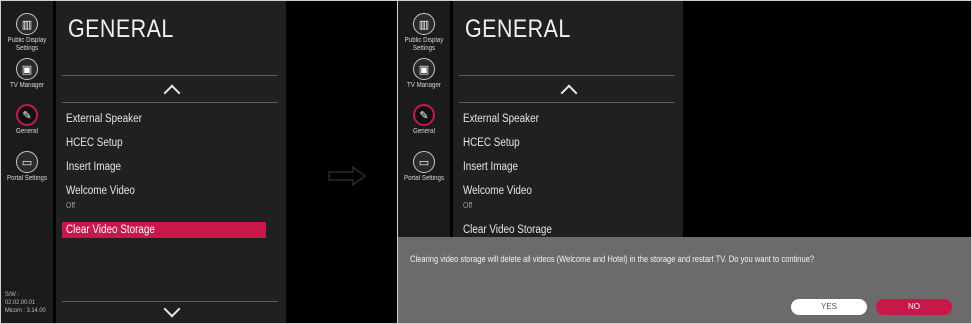  I want to click on no-button: NO, so click(914, 307).